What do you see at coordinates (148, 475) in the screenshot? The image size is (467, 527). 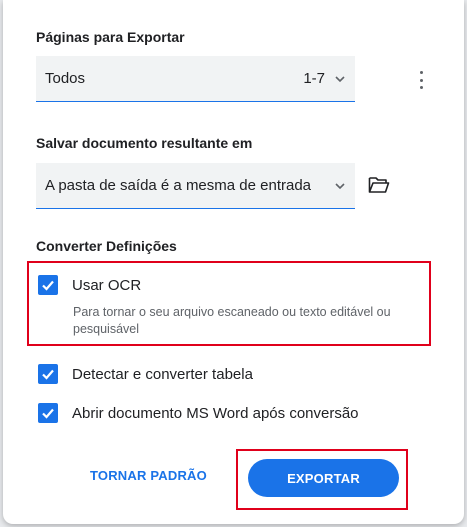 I see `reset-default-button: TORNAR PADRÃO` at bounding box center [148, 475].